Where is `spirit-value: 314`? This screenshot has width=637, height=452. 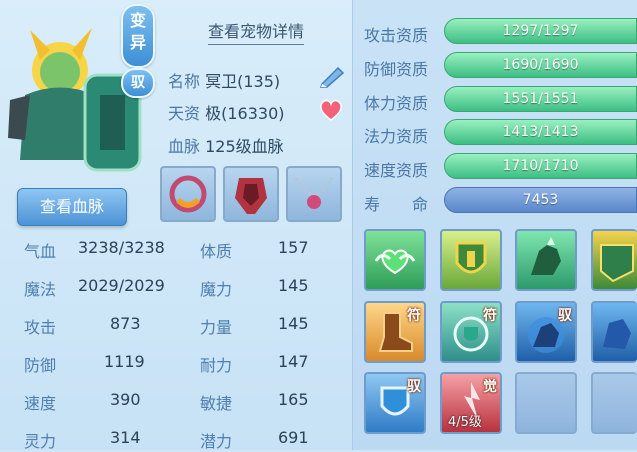
spirit-value: 314 is located at coordinates (125, 437).